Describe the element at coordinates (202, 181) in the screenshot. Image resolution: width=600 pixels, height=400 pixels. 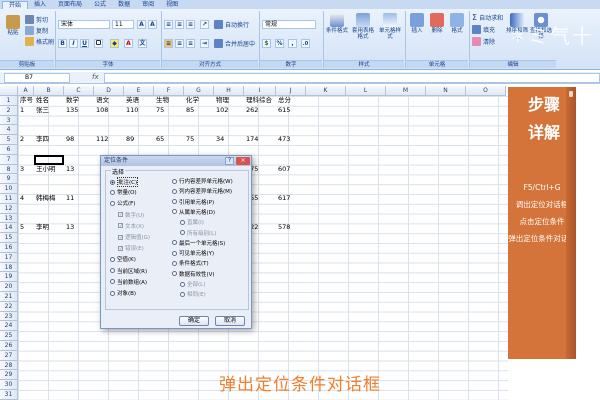
I see `radio-option: 行内容差异单元格(W)` at that location.